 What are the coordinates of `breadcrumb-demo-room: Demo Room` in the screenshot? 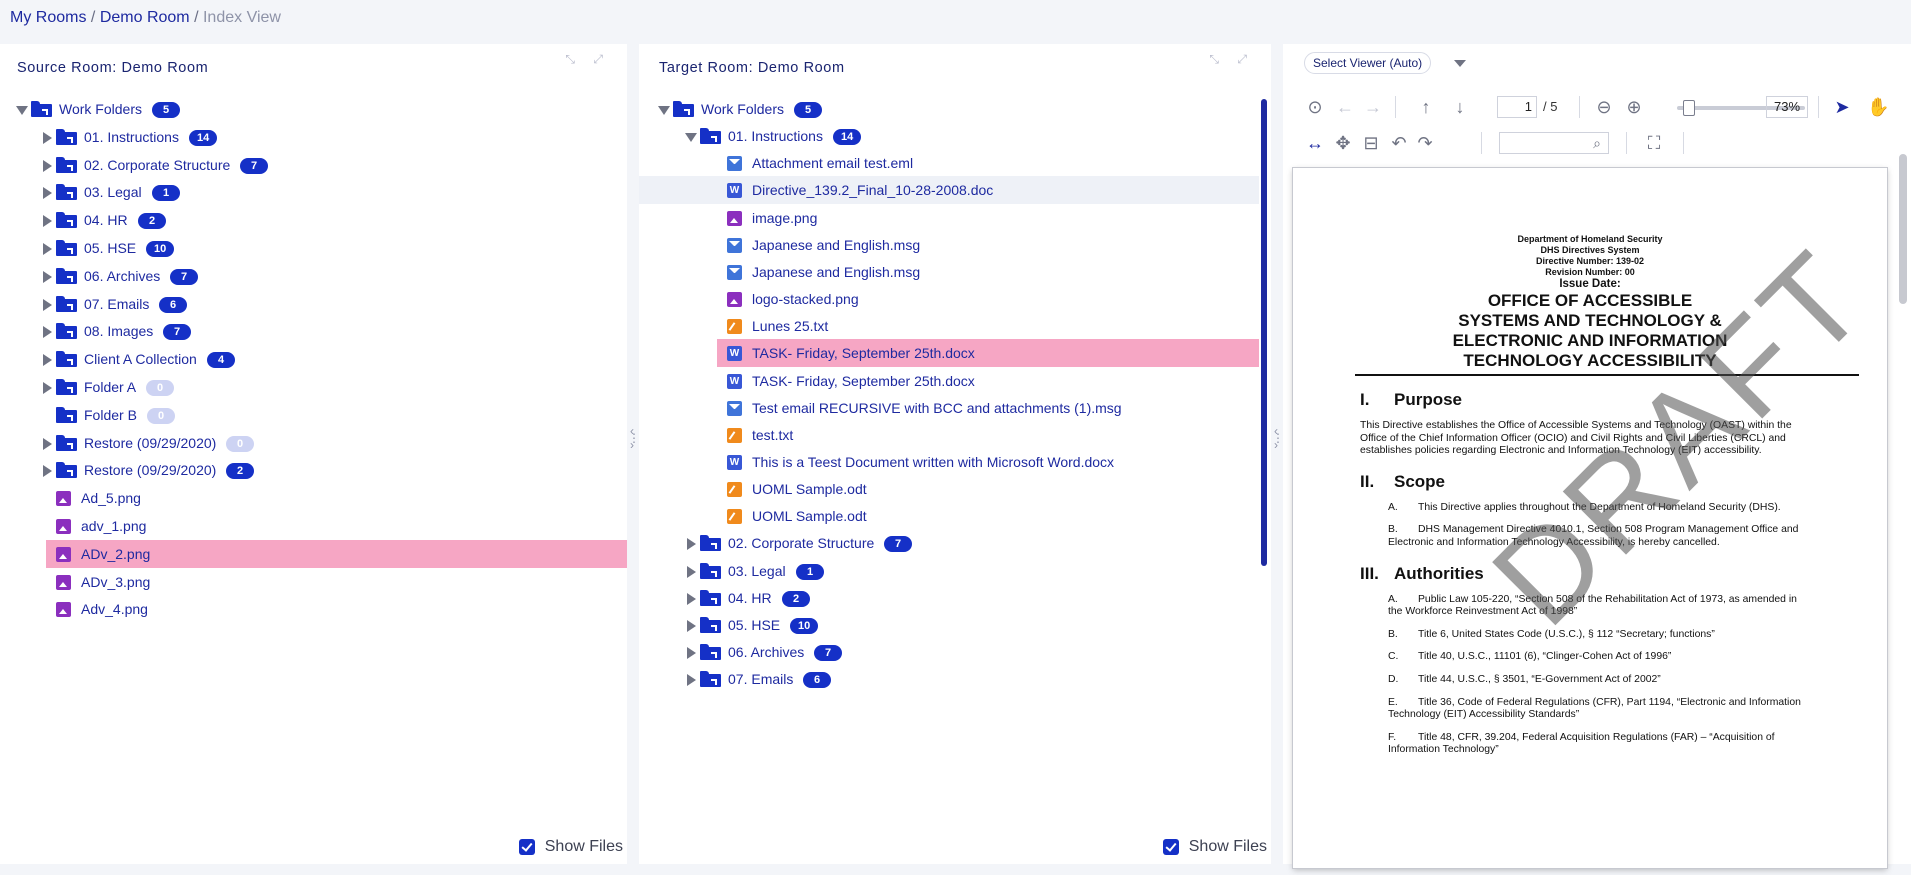 It's located at (145, 17).